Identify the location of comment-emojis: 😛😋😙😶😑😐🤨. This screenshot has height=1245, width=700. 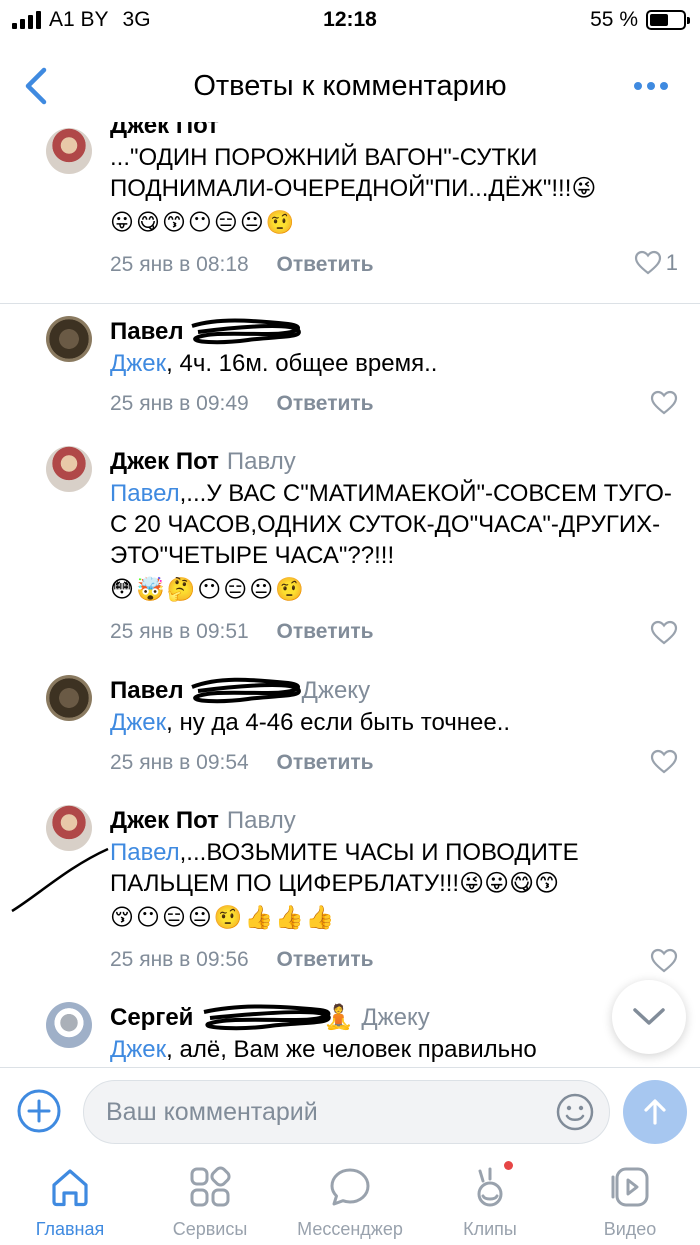
(203, 222).